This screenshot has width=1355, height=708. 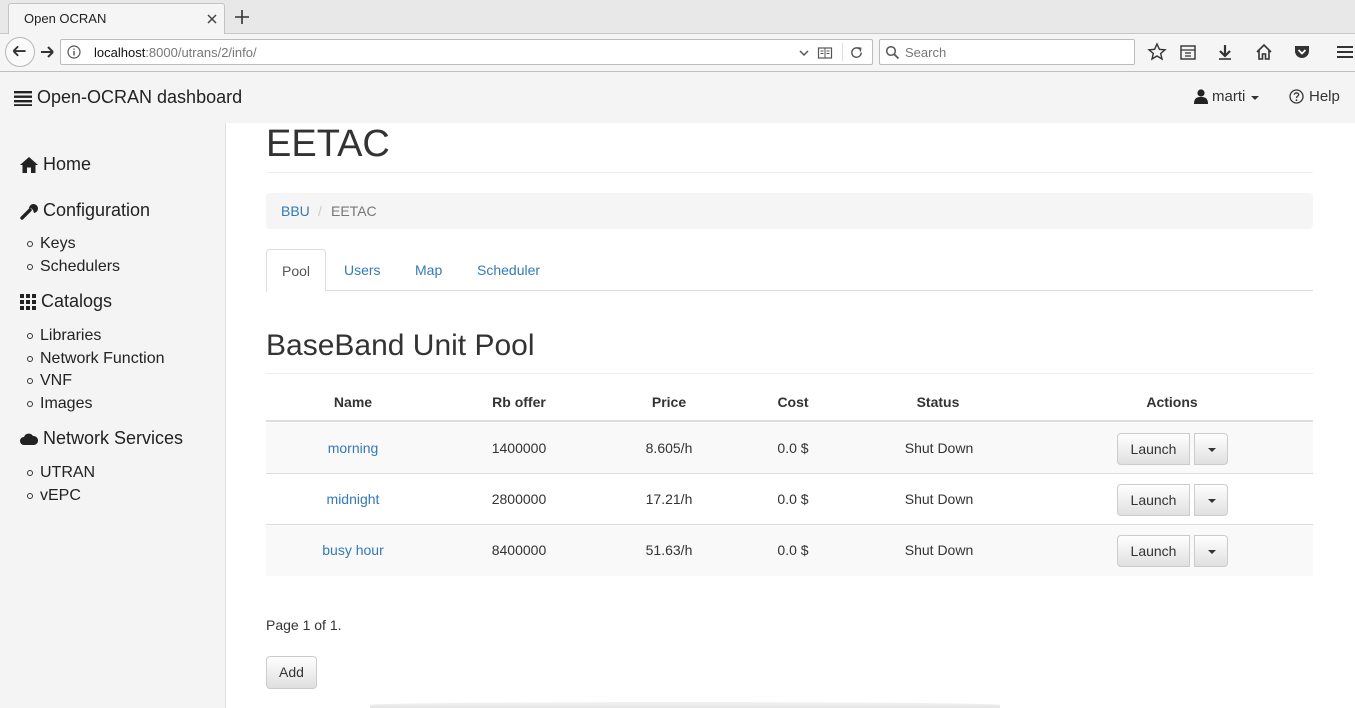 What do you see at coordinates (23, 98) in the screenshot?
I see `list-icon` at bounding box center [23, 98].